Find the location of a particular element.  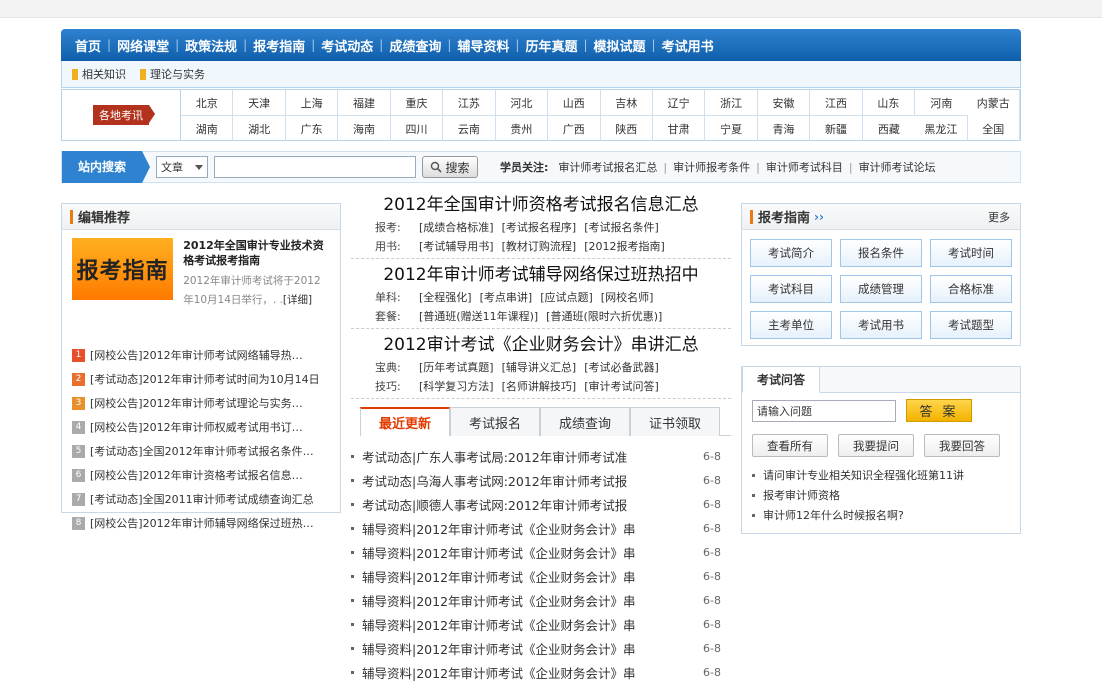

region-link: 四川 is located at coordinates (417, 128).